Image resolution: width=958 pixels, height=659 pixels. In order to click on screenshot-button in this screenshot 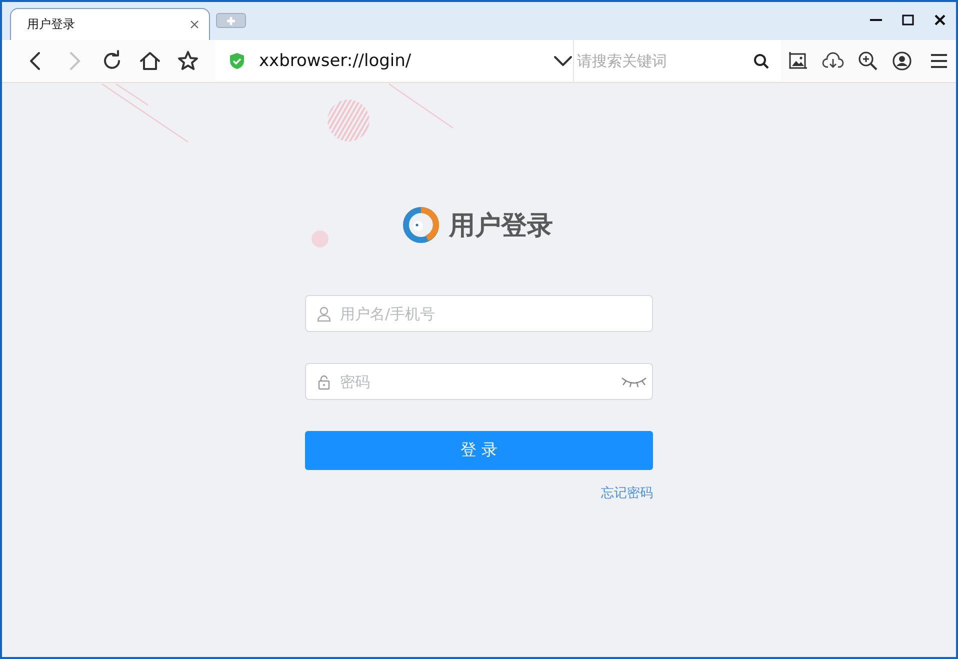, I will do `click(798, 61)`.